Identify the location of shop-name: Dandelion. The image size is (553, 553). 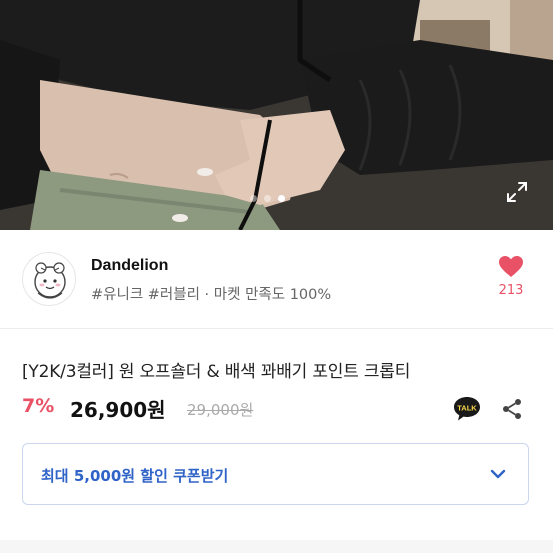
(129, 266).